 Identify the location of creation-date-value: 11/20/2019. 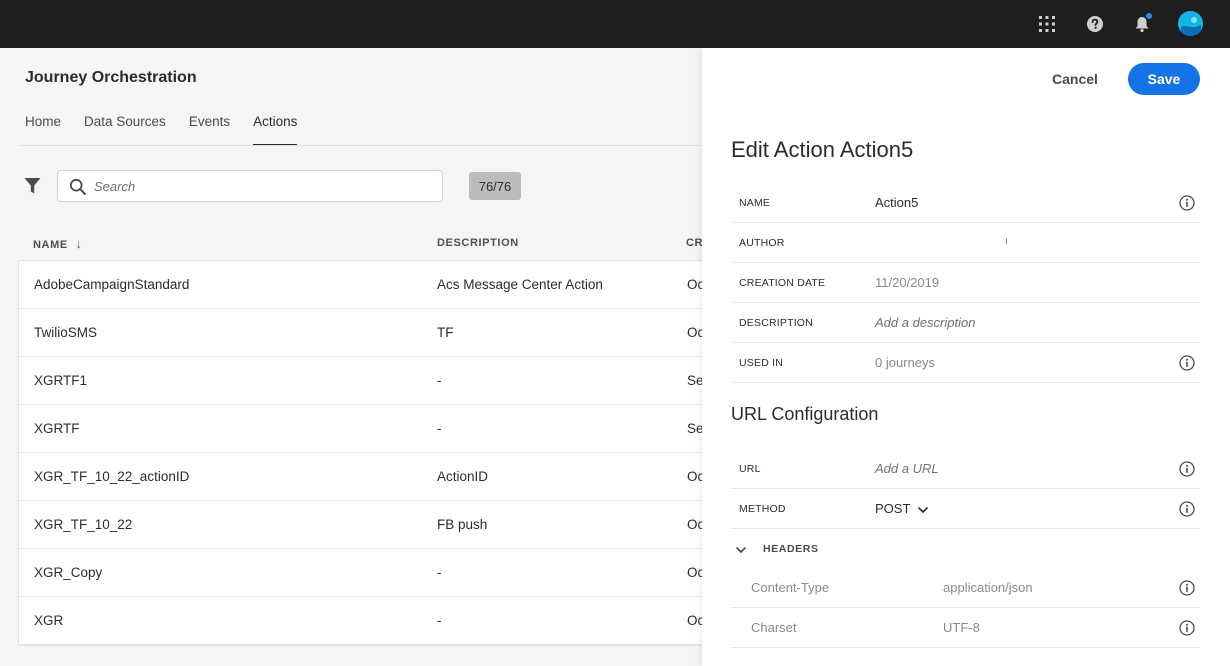
(907, 282).